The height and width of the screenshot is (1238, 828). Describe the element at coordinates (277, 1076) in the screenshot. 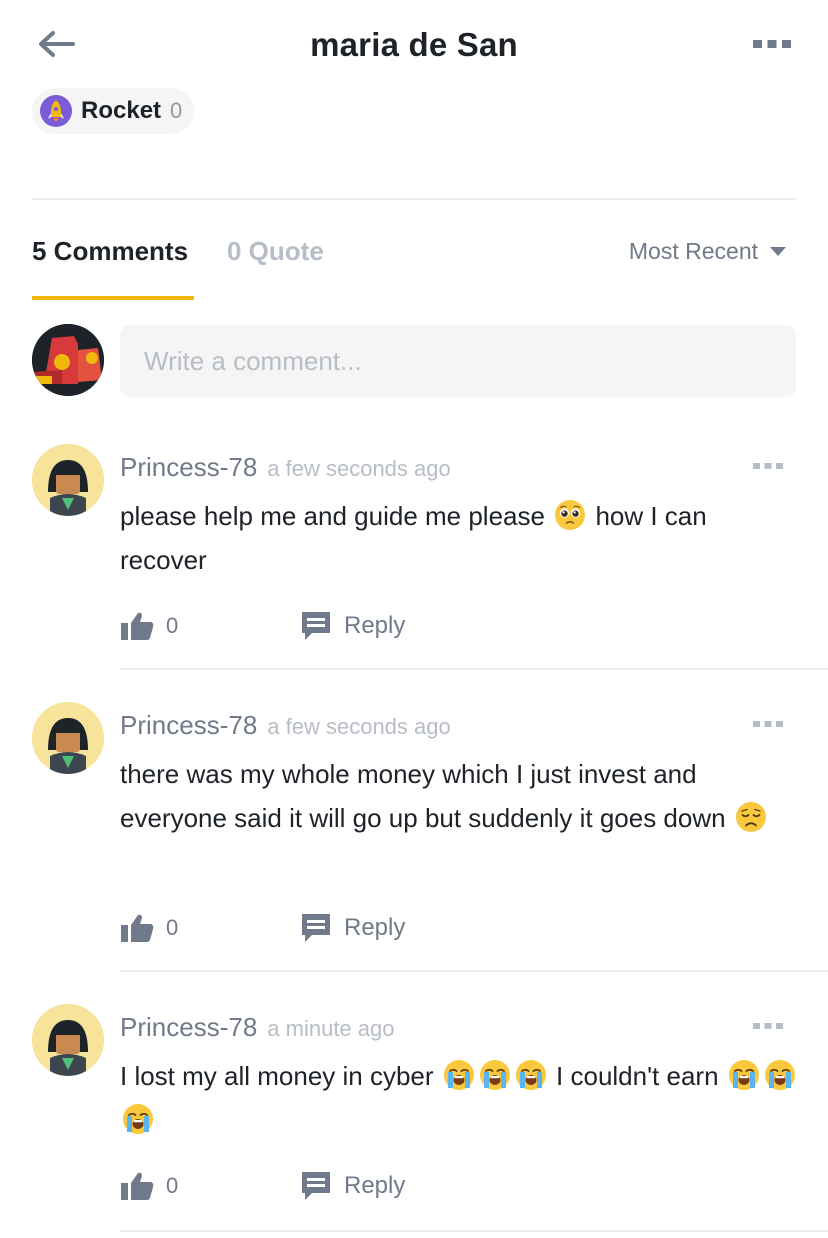

I see `comment-text-part: I lost my all money in cyber` at that location.